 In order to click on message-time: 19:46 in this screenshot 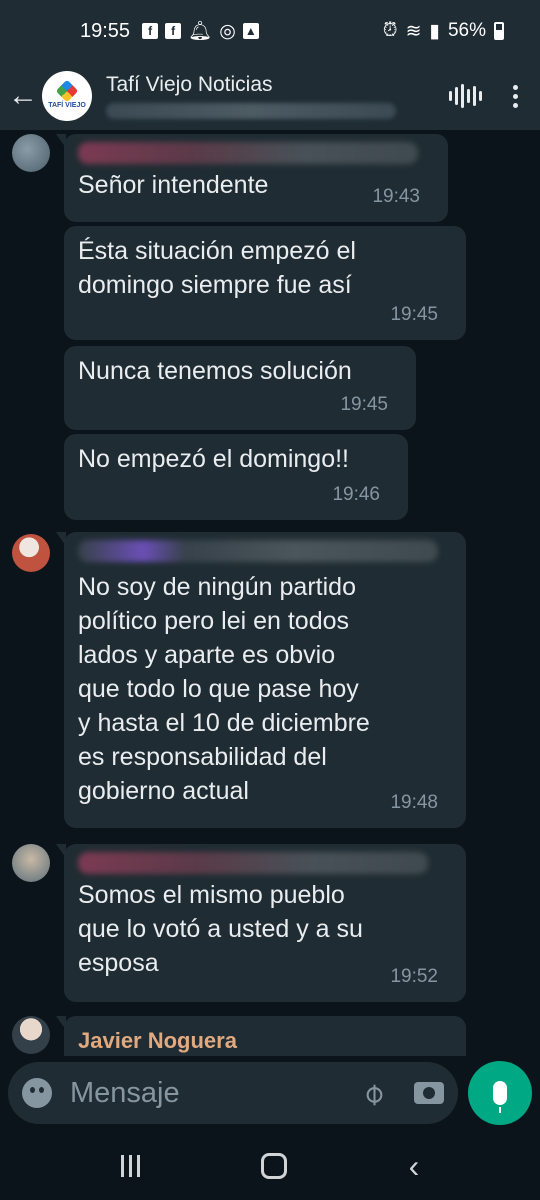, I will do `click(356, 494)`.